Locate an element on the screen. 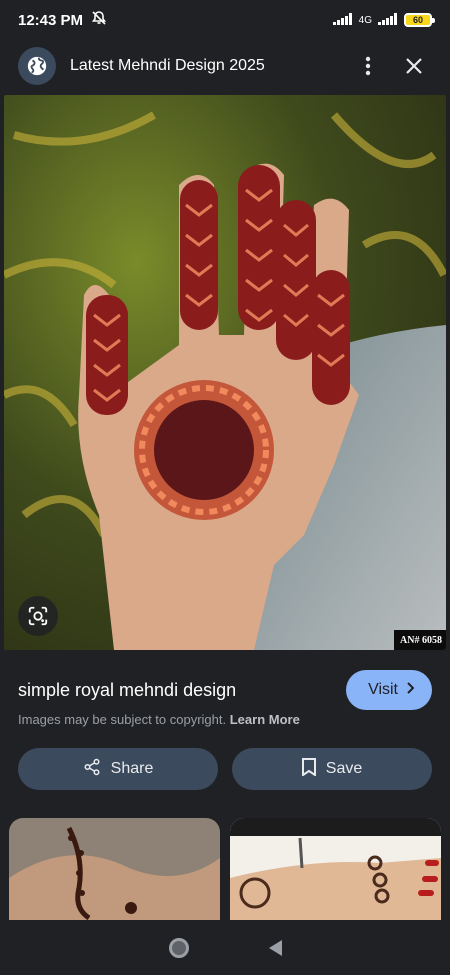 The image size is (450, 975). visit-button: Visit is located at coordinates (389, 690).